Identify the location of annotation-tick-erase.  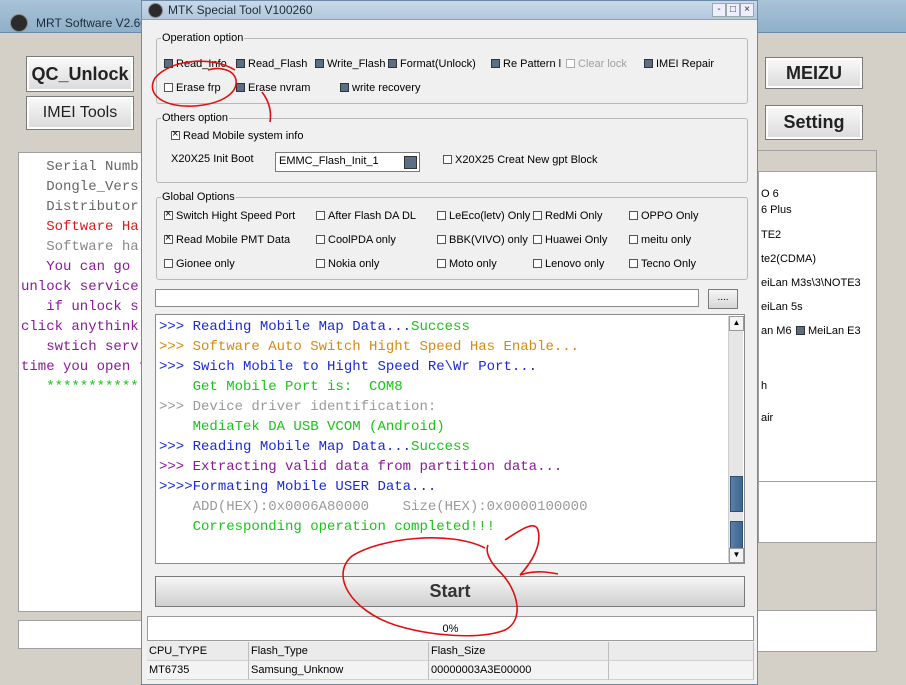
(266, 107).